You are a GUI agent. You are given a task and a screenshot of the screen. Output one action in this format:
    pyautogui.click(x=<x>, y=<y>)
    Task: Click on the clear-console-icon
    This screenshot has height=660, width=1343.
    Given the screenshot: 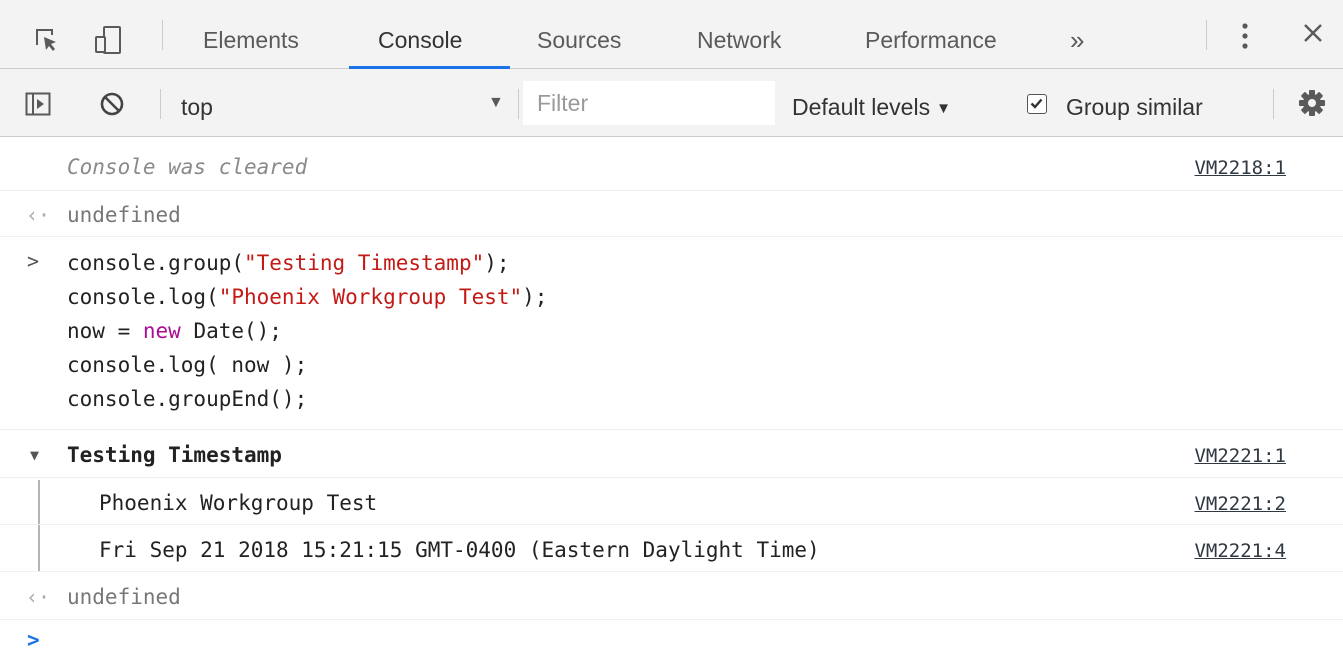 What is the action you would take?
    pyautogui.click(x=112, y=106)
    